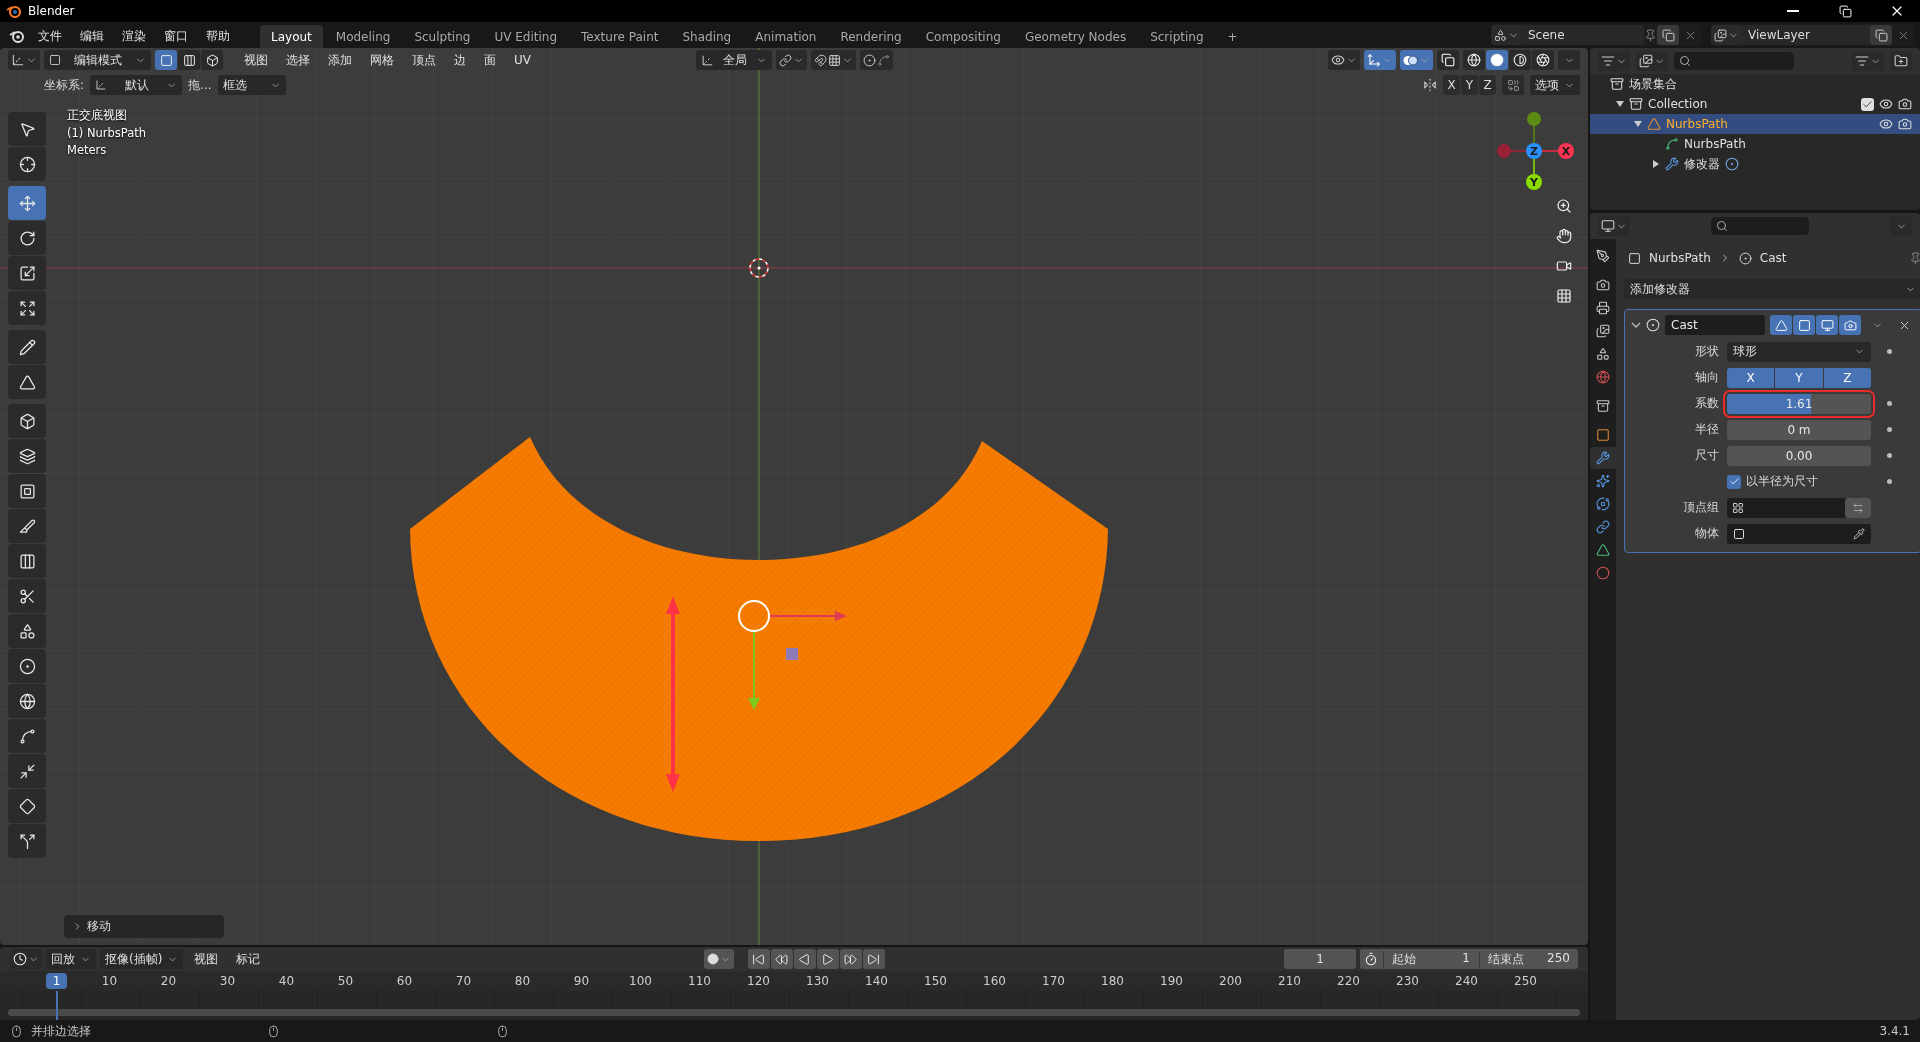  Describe the element at coordinates (218, 36) in the screenshot. I see `menu-item: 帮助` at that location.